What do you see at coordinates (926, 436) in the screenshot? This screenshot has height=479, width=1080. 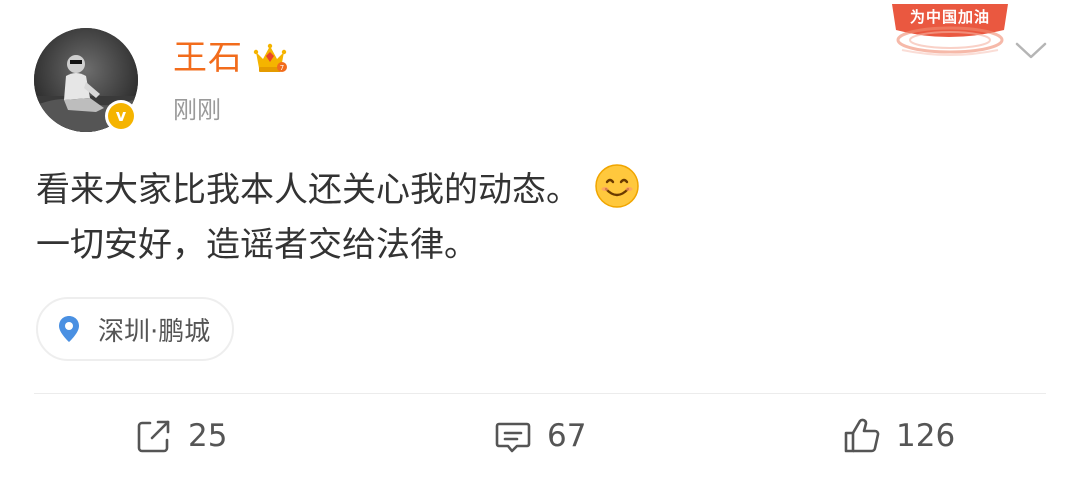 I see `like-count: 126` at bounding box center [926, 436].